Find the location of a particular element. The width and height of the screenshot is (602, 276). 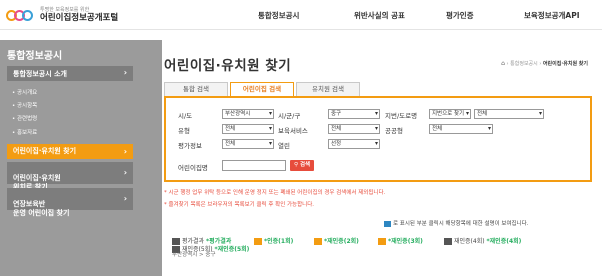

service-label: 보육서비스 is located at coordinates (293, 131).